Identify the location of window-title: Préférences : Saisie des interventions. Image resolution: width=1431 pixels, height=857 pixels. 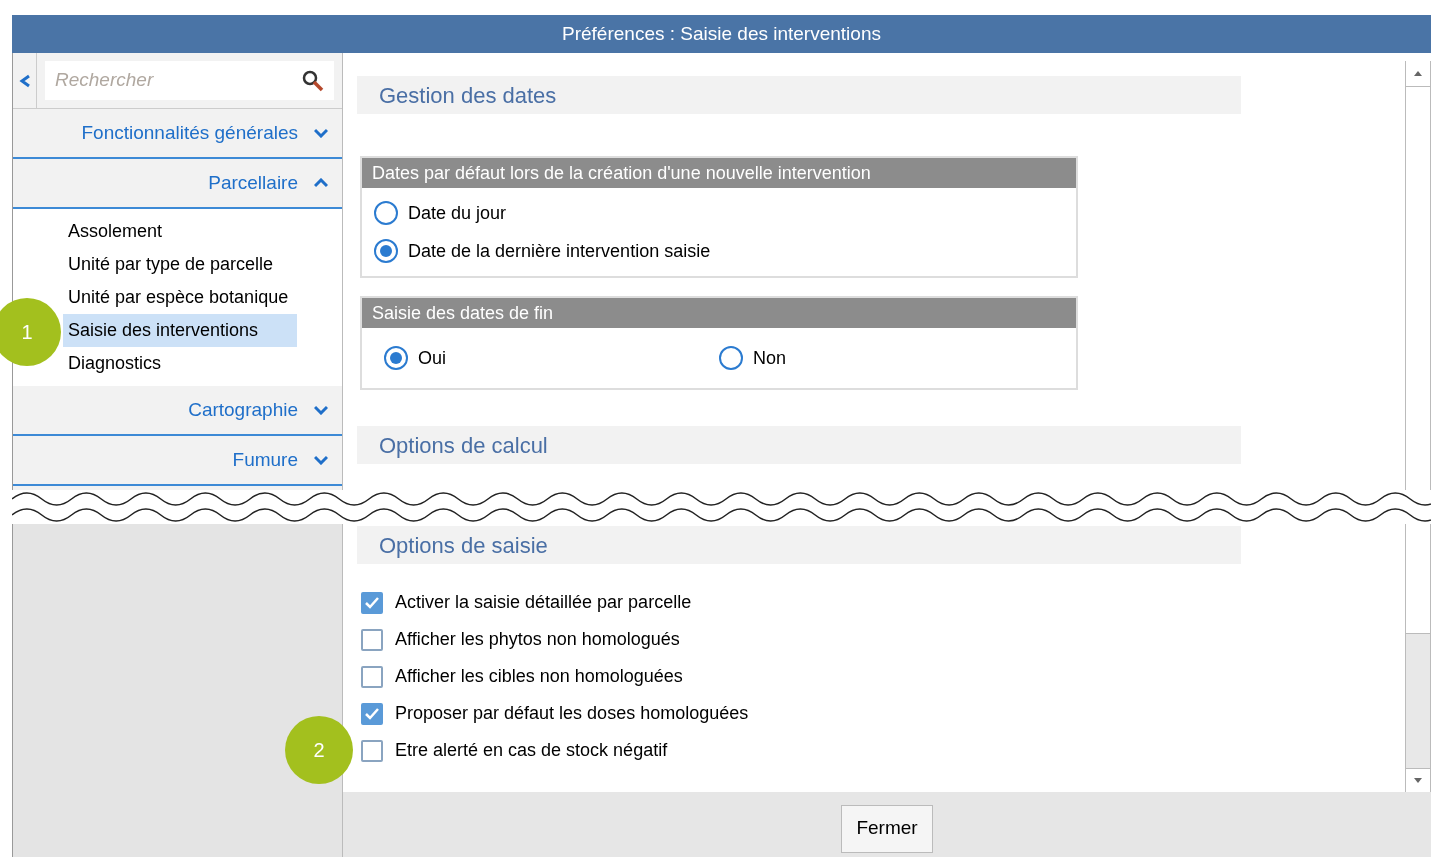
(721, 34).